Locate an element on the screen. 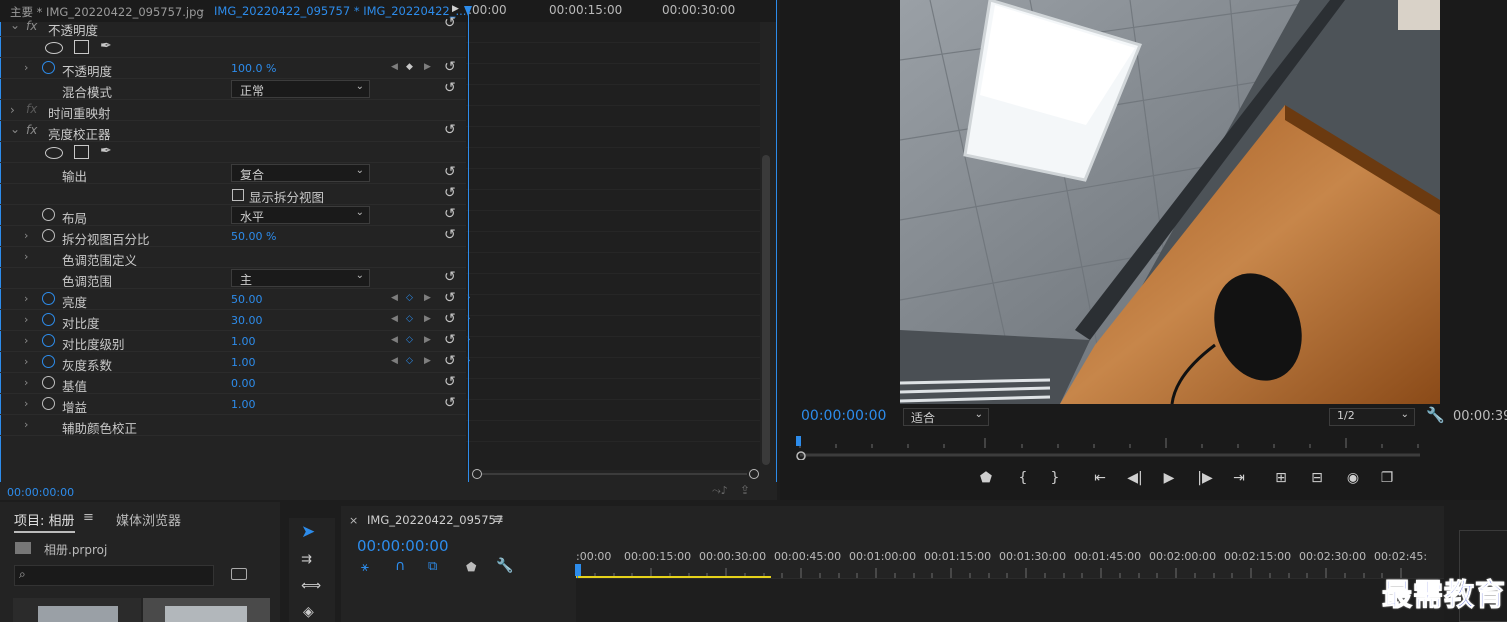 The width and height of the screenshot is (1507, 622). tab-project: 项目: 相册 is located at coordinates (44, 521).